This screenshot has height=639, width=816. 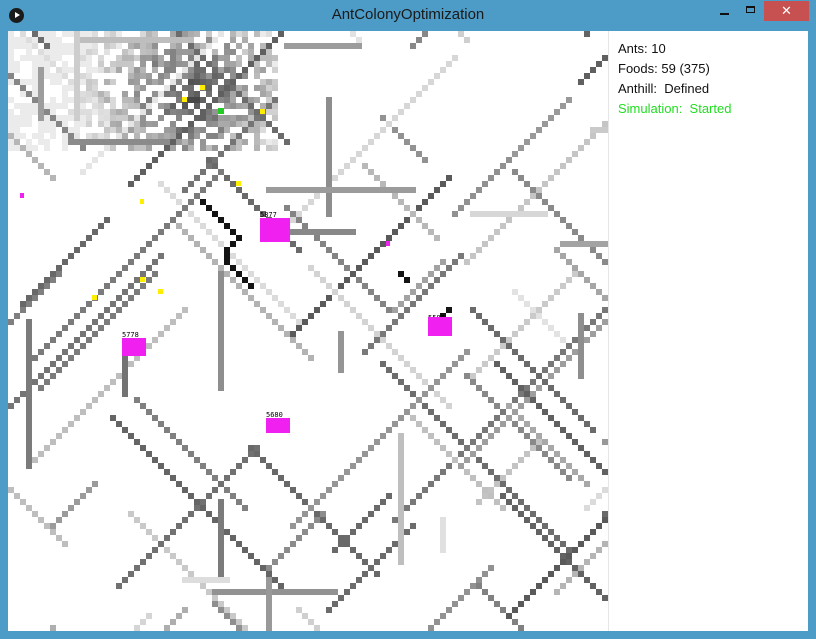 I want to click on close-icon: ✕, so click(x=786, y=10).